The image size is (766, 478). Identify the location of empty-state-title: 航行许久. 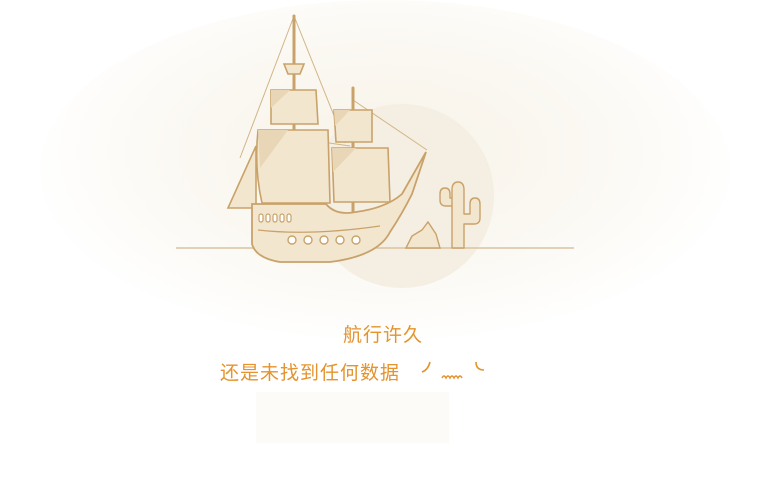
(382, 335).